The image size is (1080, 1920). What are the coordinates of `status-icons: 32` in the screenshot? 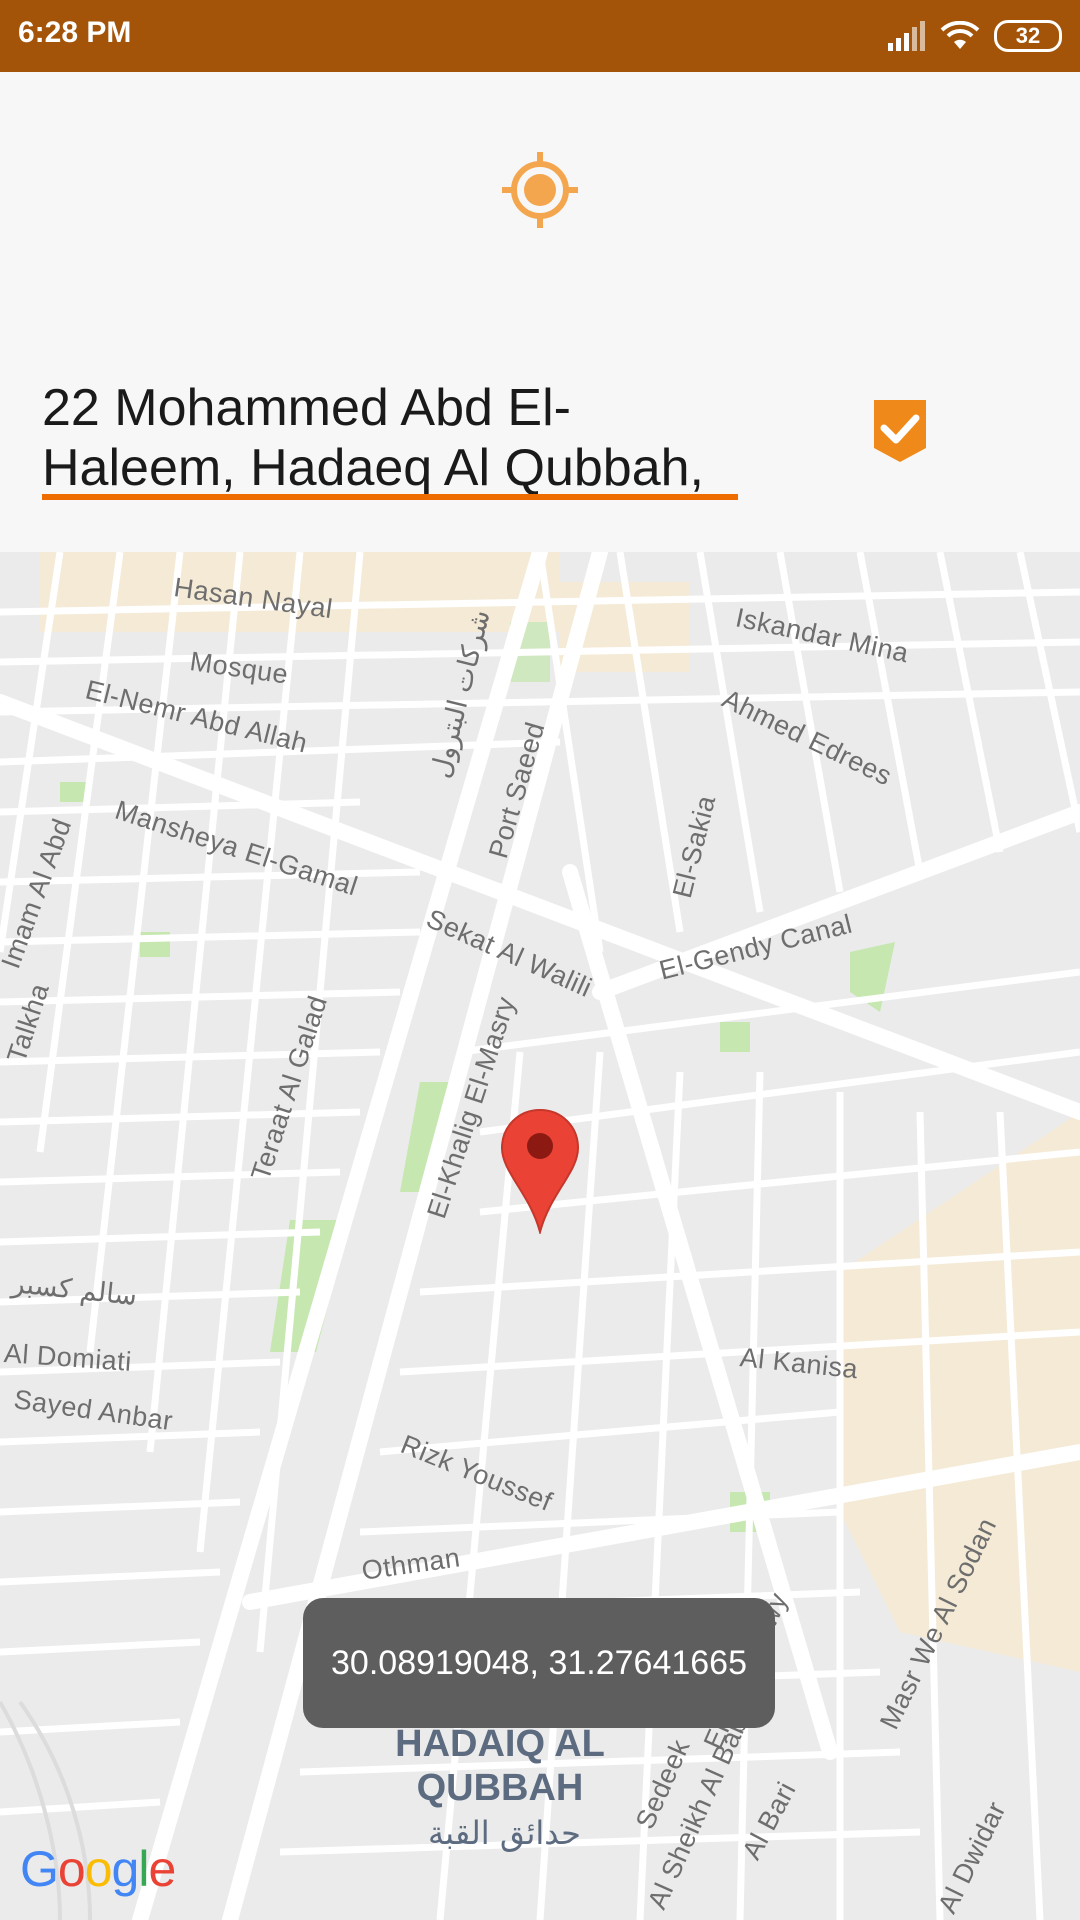 It's located at (974, 36).